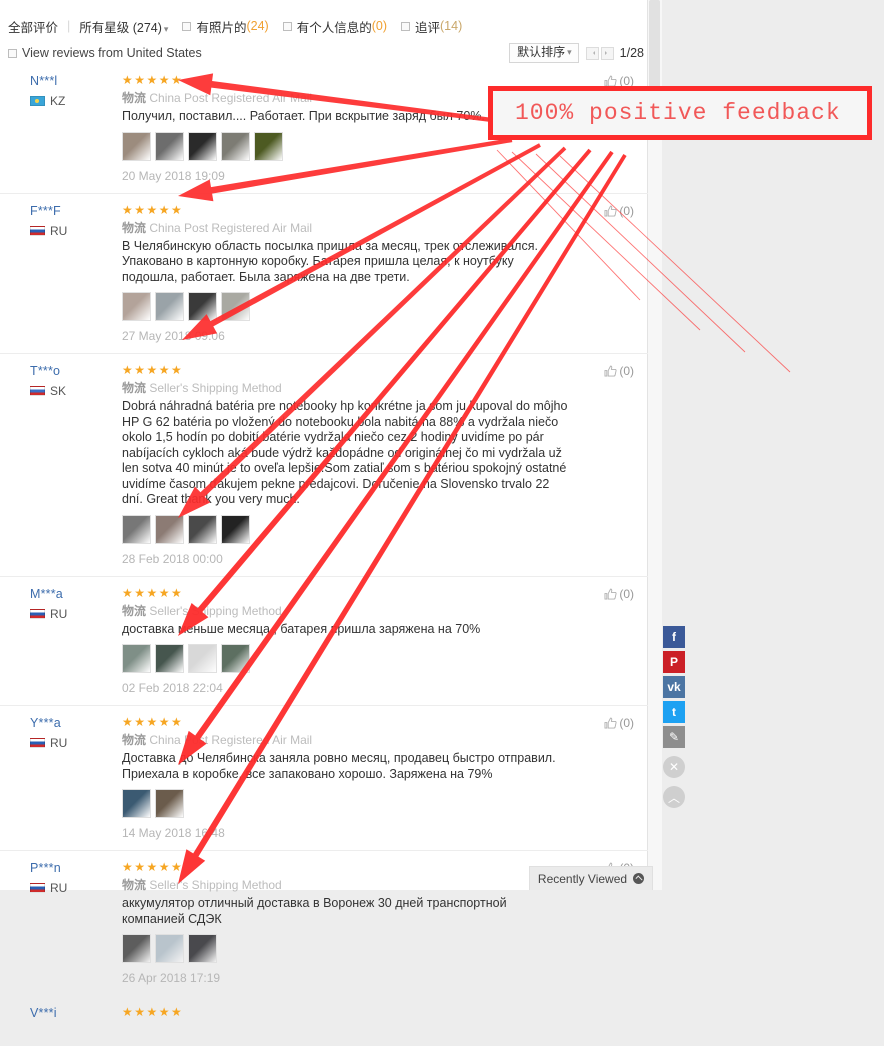 This screenshot has height=1046, width=884. What do you see at coordinates (582, 878) in the screenshot?
I see `recently-viewed-label: Recently Viewed` at bounding box center [582, 878].